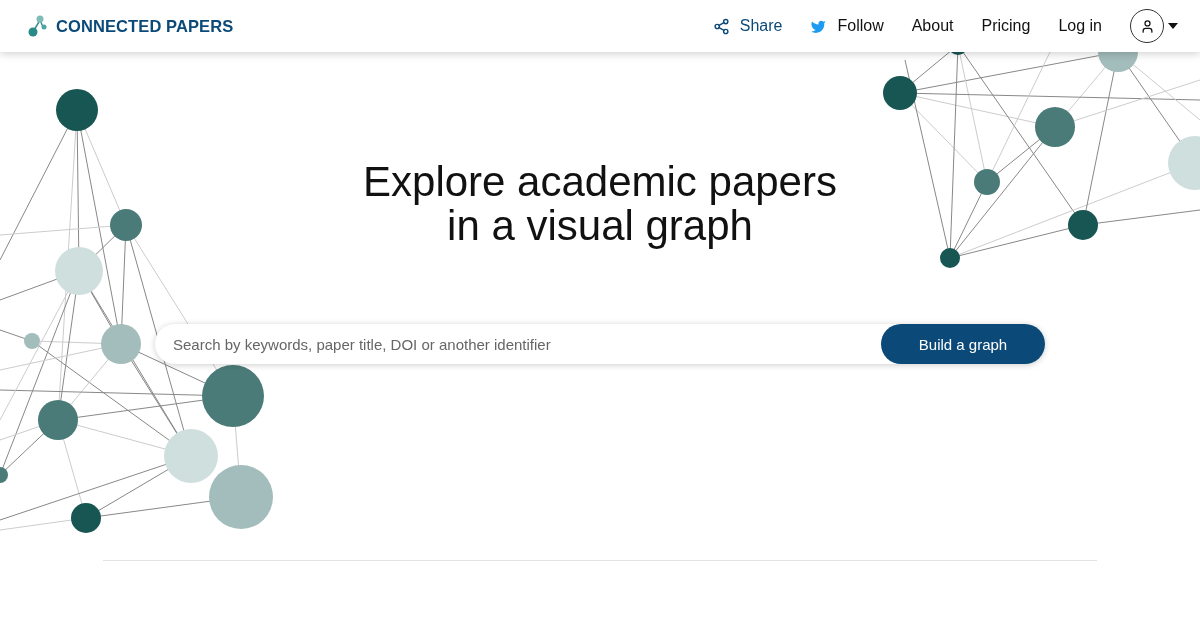  Describe the element at coordinates (600, 344) in the screenshot. I see `search-field: Search by keywords, paper title, DOI or another identifier Build a graph` at that location.